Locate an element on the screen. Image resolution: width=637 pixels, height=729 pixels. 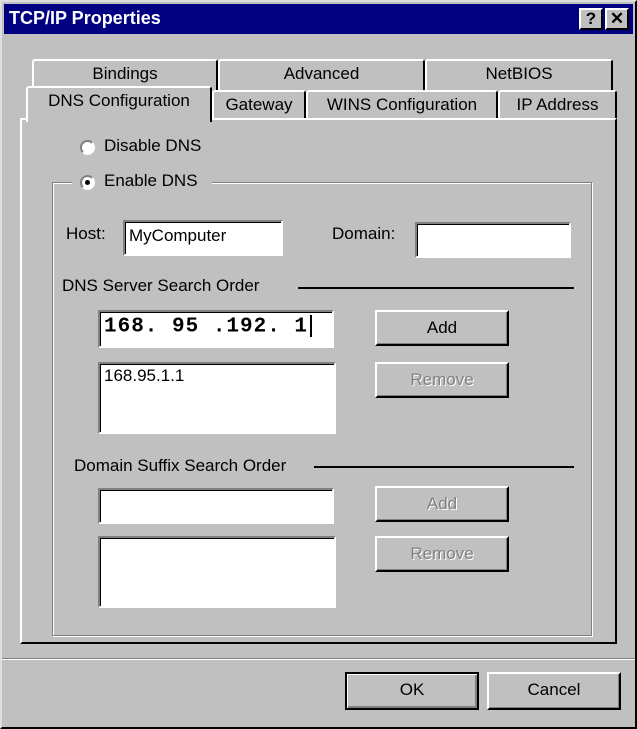
radio-selected-dot is located at coordinates (87, 182).